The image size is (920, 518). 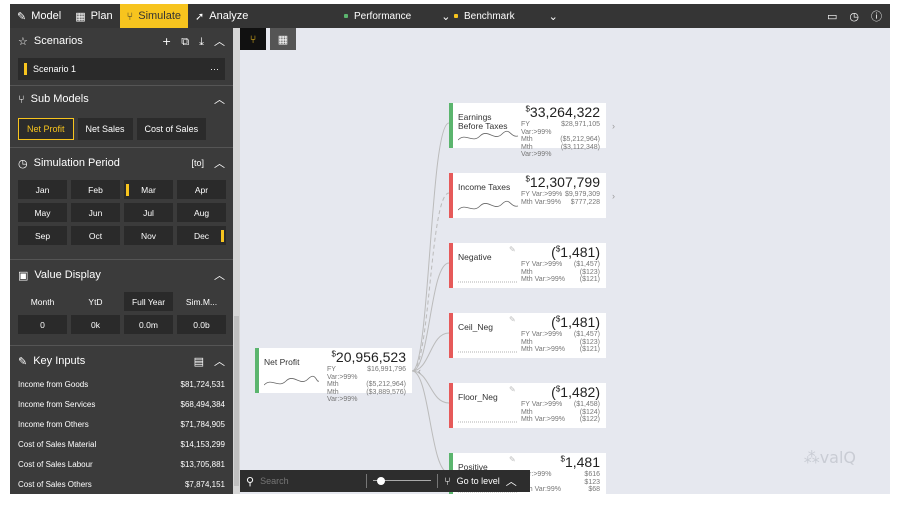 What do you see at coordinates (42, 212) in the screenshot?
I see `month-may: May` at bounding box center [42, 212].